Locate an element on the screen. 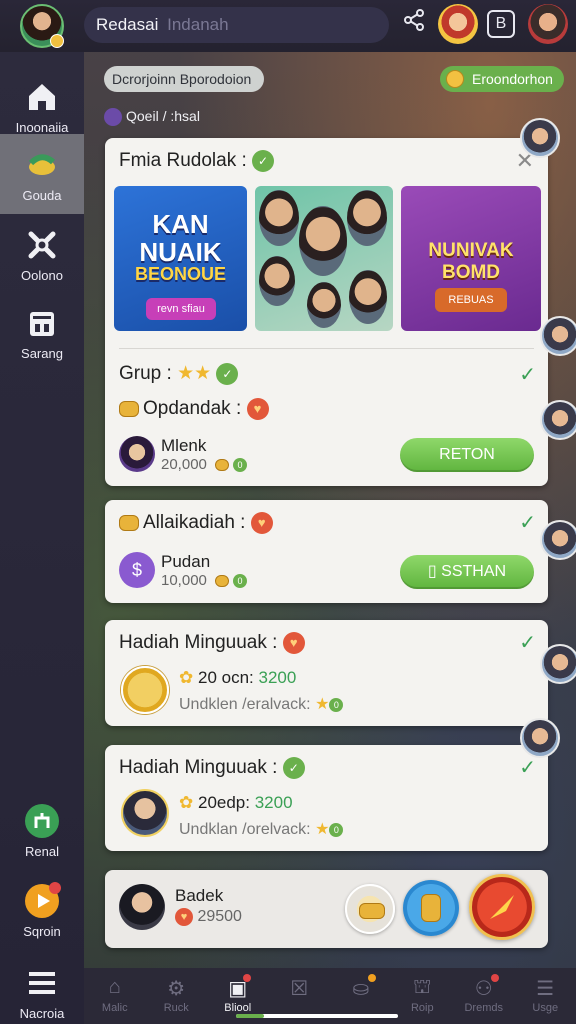  nav-label: Ruck is located at coordinates (176, 1008).